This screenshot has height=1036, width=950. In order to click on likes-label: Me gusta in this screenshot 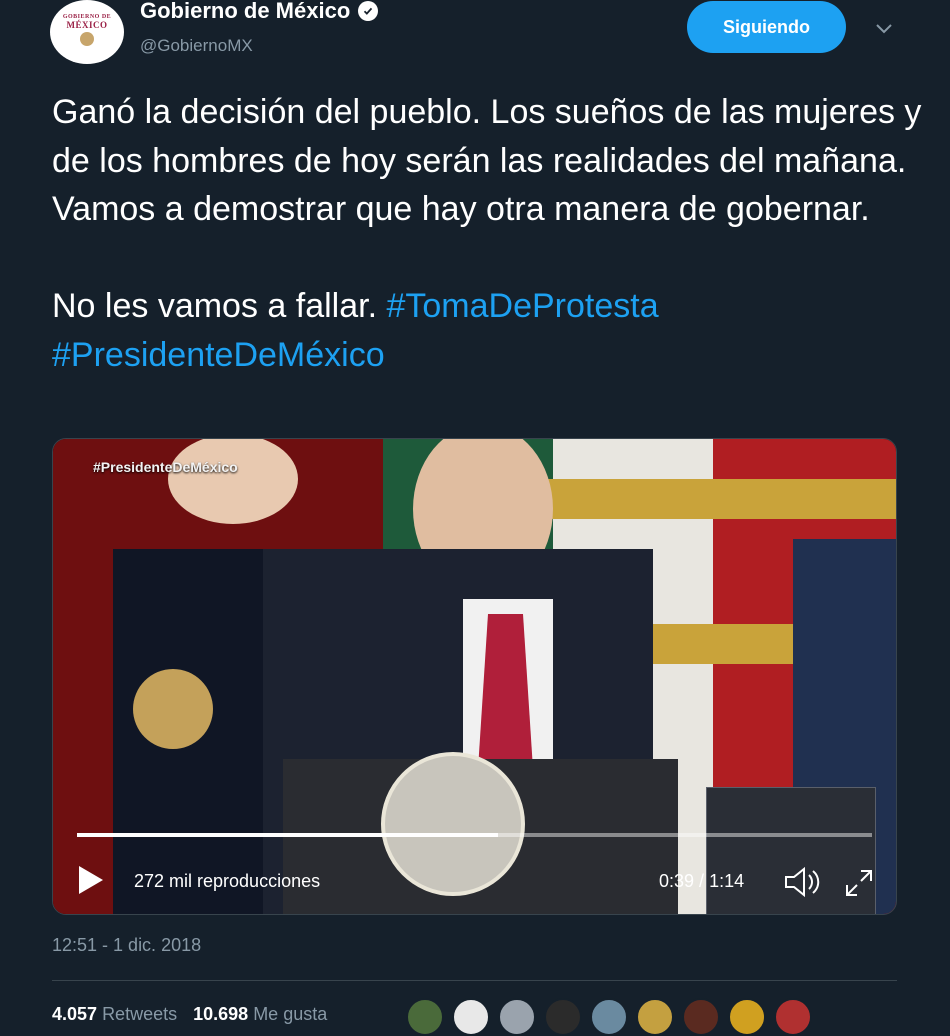, I will do `click(290, 1014)`.